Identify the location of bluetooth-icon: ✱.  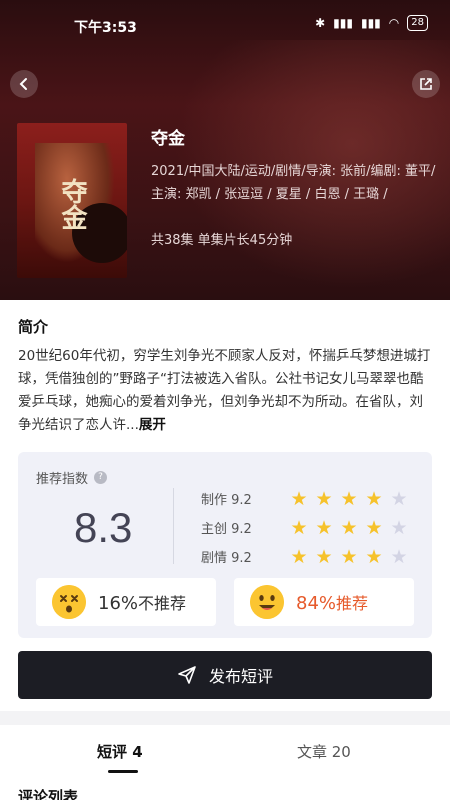
(320, 23).